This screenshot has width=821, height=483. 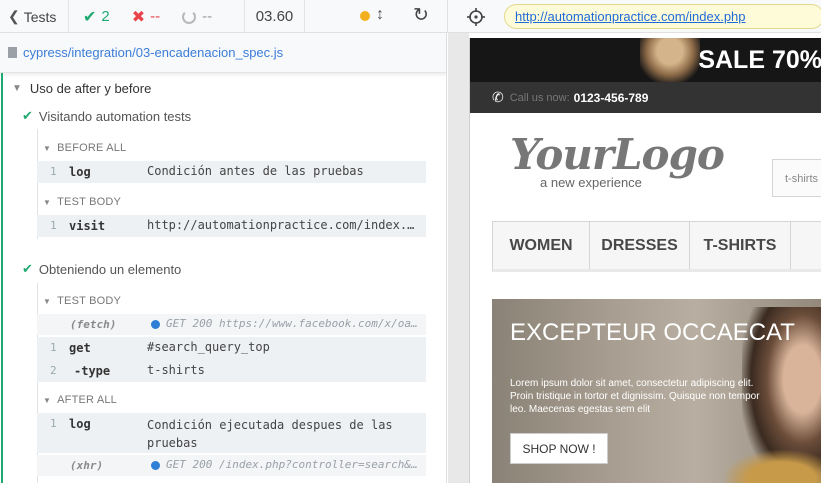 I want to click on test-row: ✔ Visitando automation tests, so click(x=106, y=116).